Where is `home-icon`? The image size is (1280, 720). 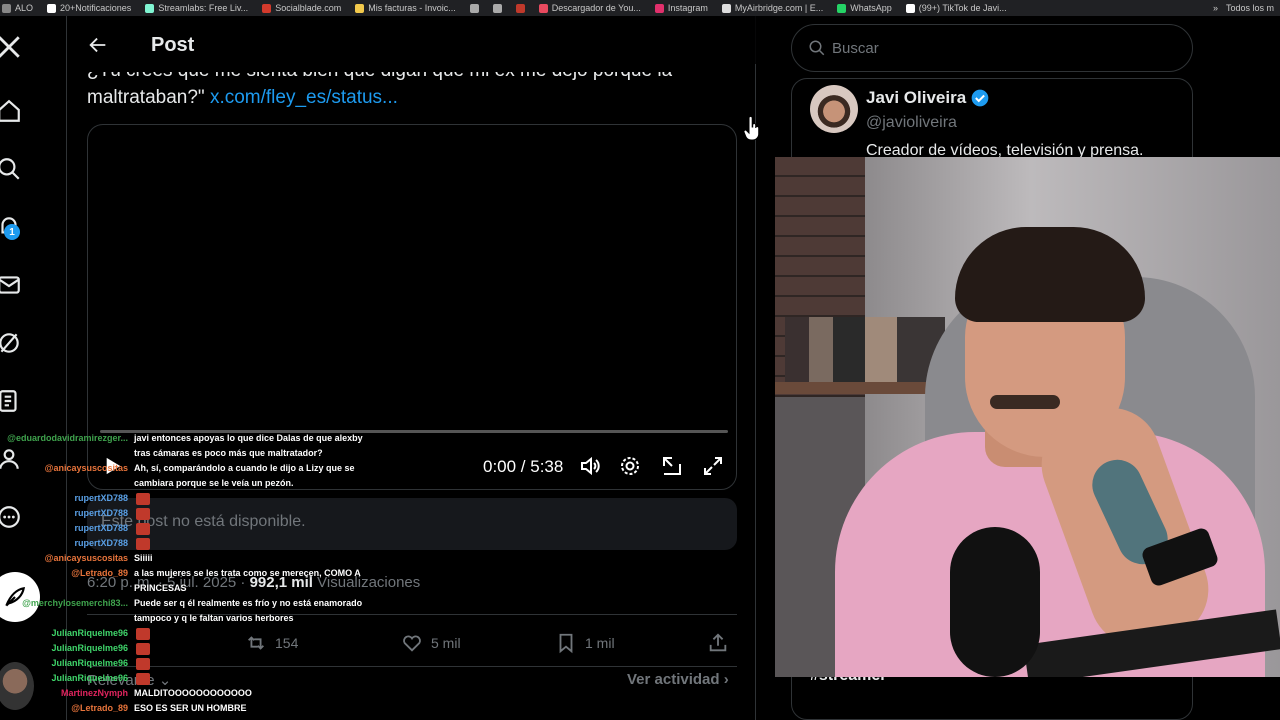
home-icon is located at coordinates (12, 111).